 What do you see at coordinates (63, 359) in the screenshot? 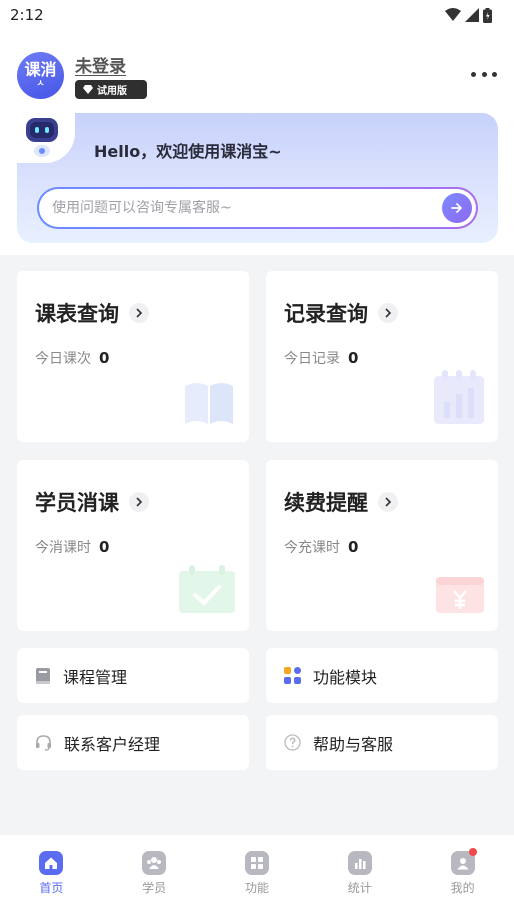
I see `stat-label: 今日课次` at bounding box center [63, 359].